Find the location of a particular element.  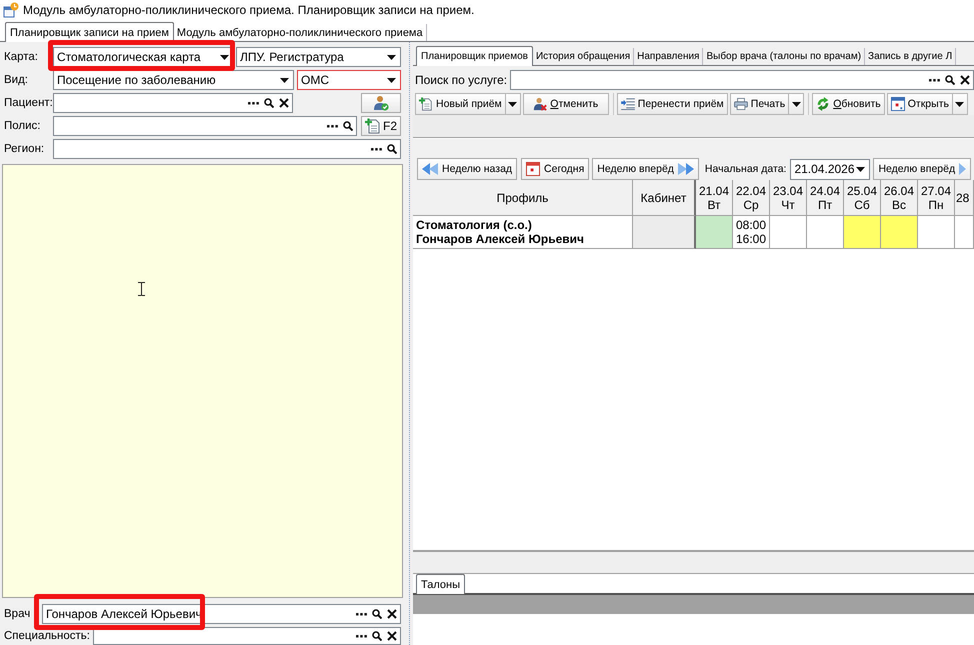

lookup-field: Гончаров Алексей Юрьевич is located at coordinates (221, 614).